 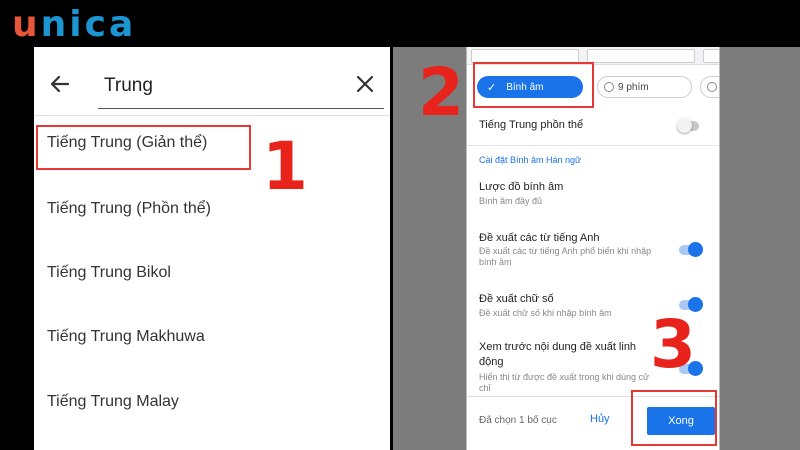 What do you see at coordinates (641, 56) in the screenshot?
I see `layout-preview-9key` at bounding box center [641, 56].